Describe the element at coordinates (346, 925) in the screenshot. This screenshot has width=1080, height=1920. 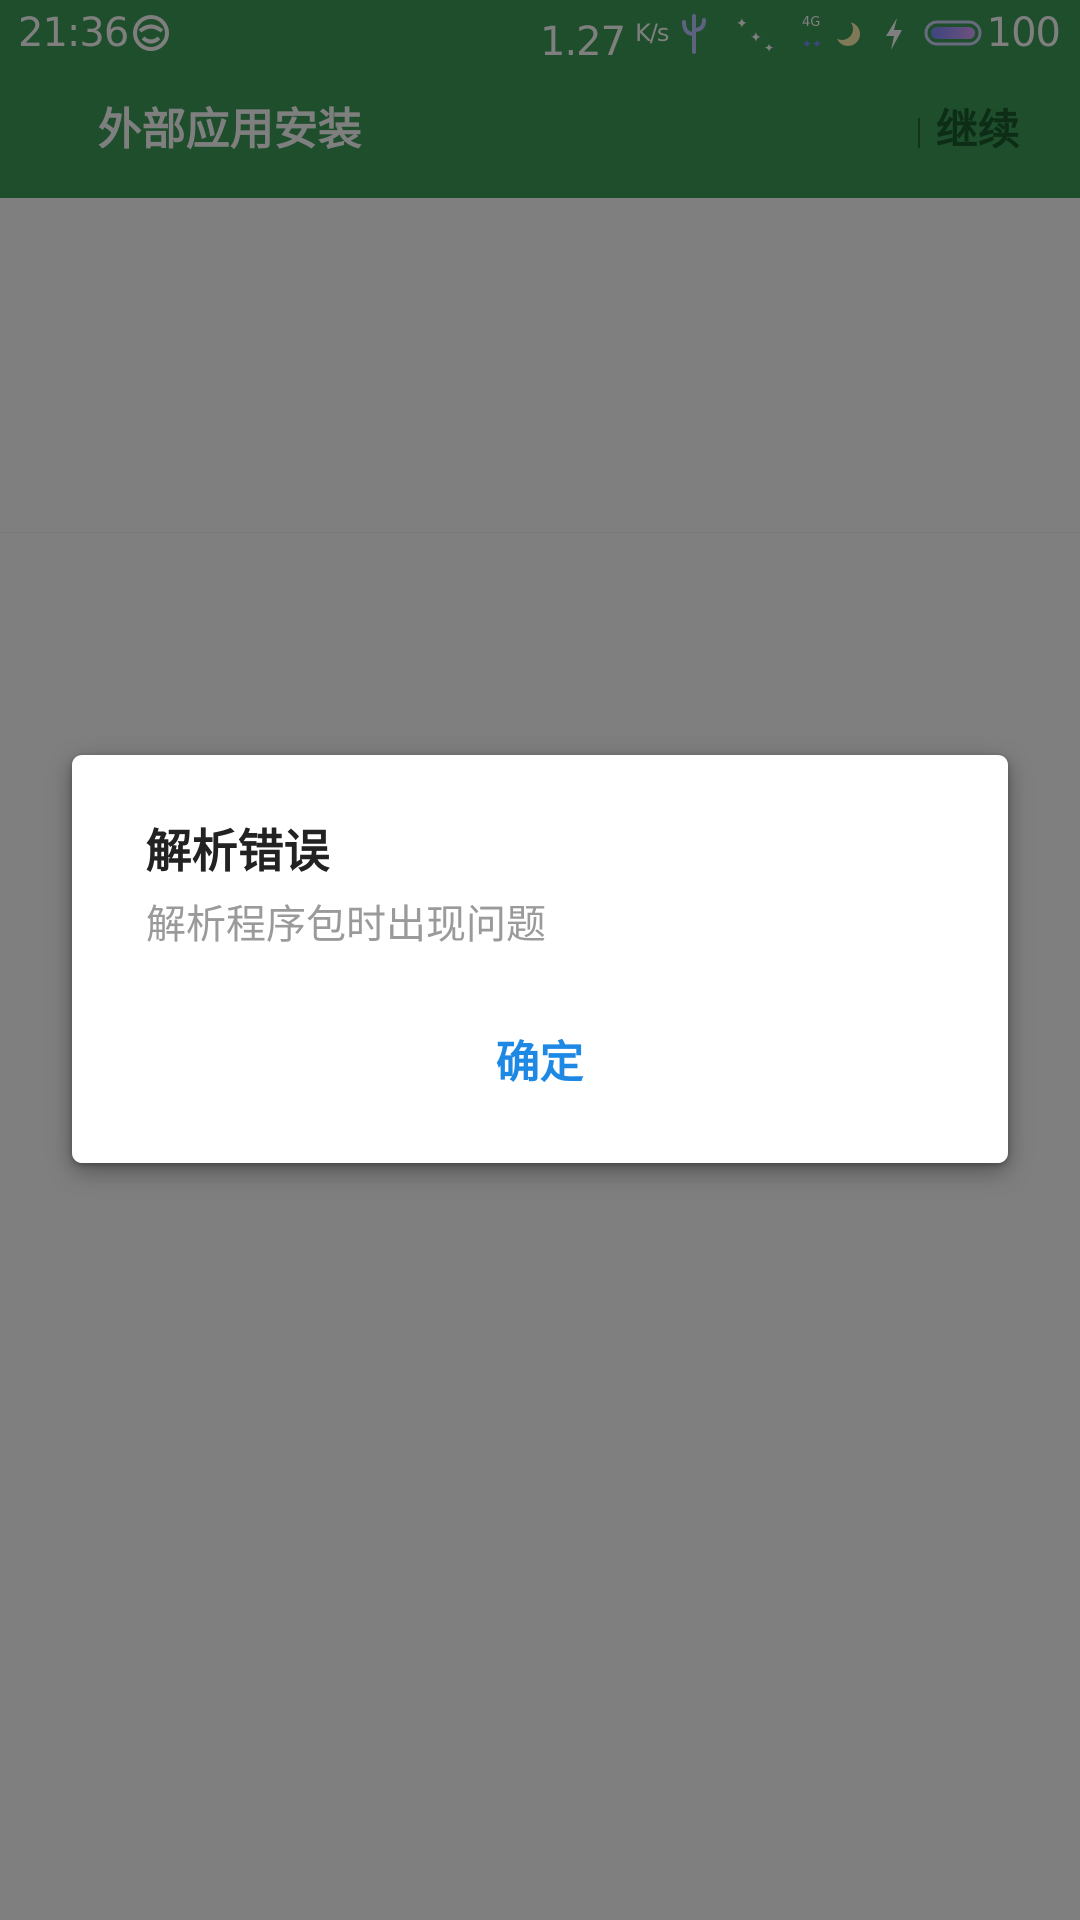
I see `dialog-message: 解析程序包时出现问题` at that location.